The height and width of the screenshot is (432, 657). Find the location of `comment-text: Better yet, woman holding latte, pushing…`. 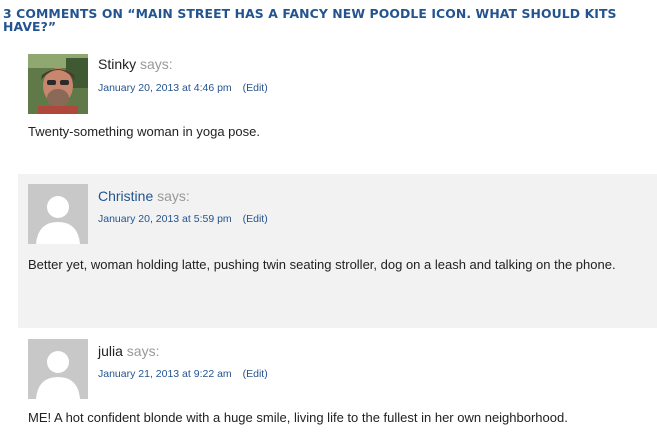

comment-text: Better yet, woman holding latte, pushing… is located at coordinates (322, 264).